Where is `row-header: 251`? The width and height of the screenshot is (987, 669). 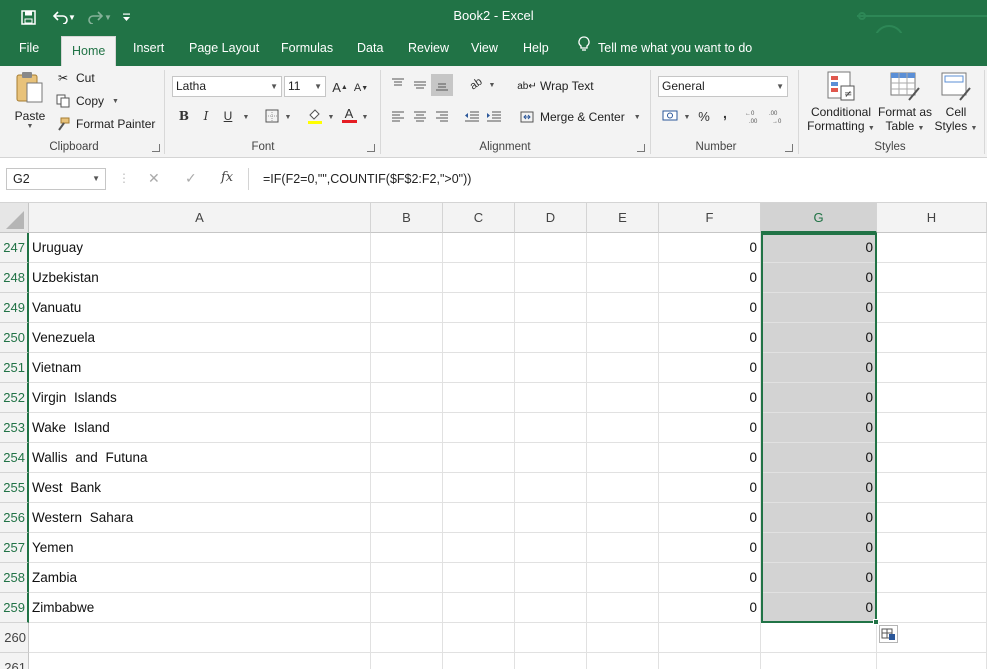 row-header: 251 is located at coordinates (14, 368).